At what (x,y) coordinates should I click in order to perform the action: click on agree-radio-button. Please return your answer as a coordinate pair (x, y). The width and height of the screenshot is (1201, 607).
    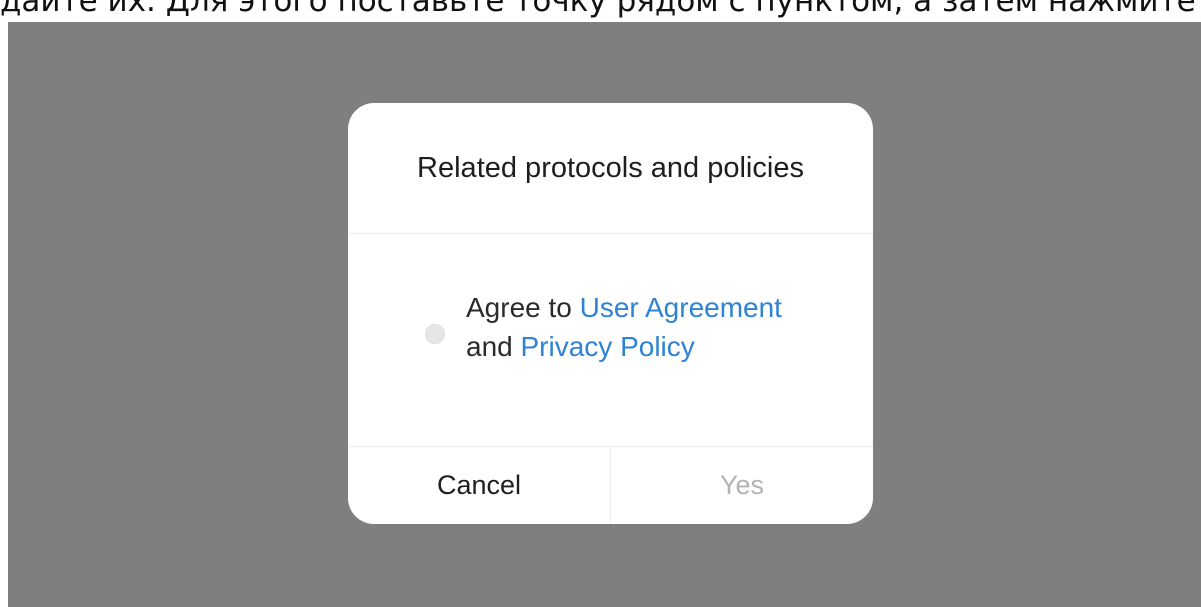
    Looking at the image, I should click on (435, 334).